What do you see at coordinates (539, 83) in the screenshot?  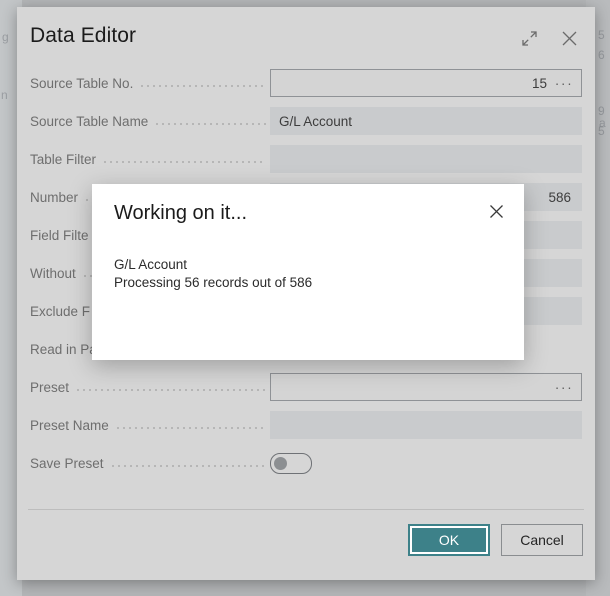 I see `field-value: 15` at bounding box center [539, 83].